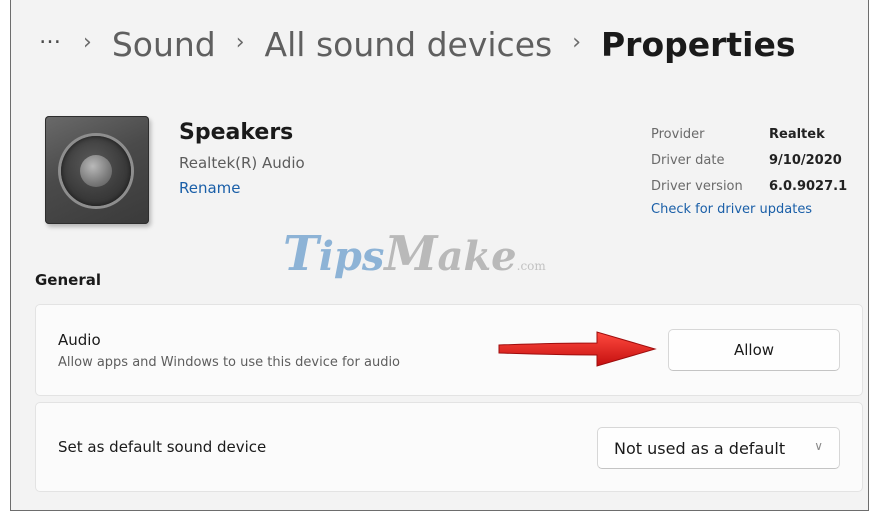 This screenshot has width=870, height=512. What do you see at coordinates (749, 137) in the screenshot?
I see `driver-info-row: Provider Realtek` at bounding box center [749, 137].